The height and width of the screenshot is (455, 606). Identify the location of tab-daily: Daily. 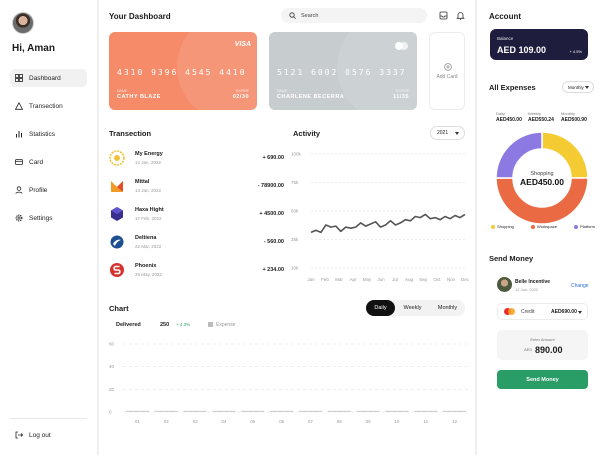
(380, 308).